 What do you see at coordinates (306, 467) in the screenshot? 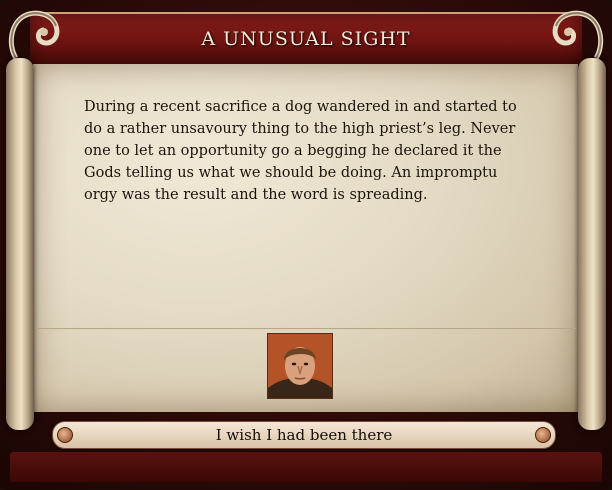
I see `bottom-frame-band` at bounding box center [306, 467].